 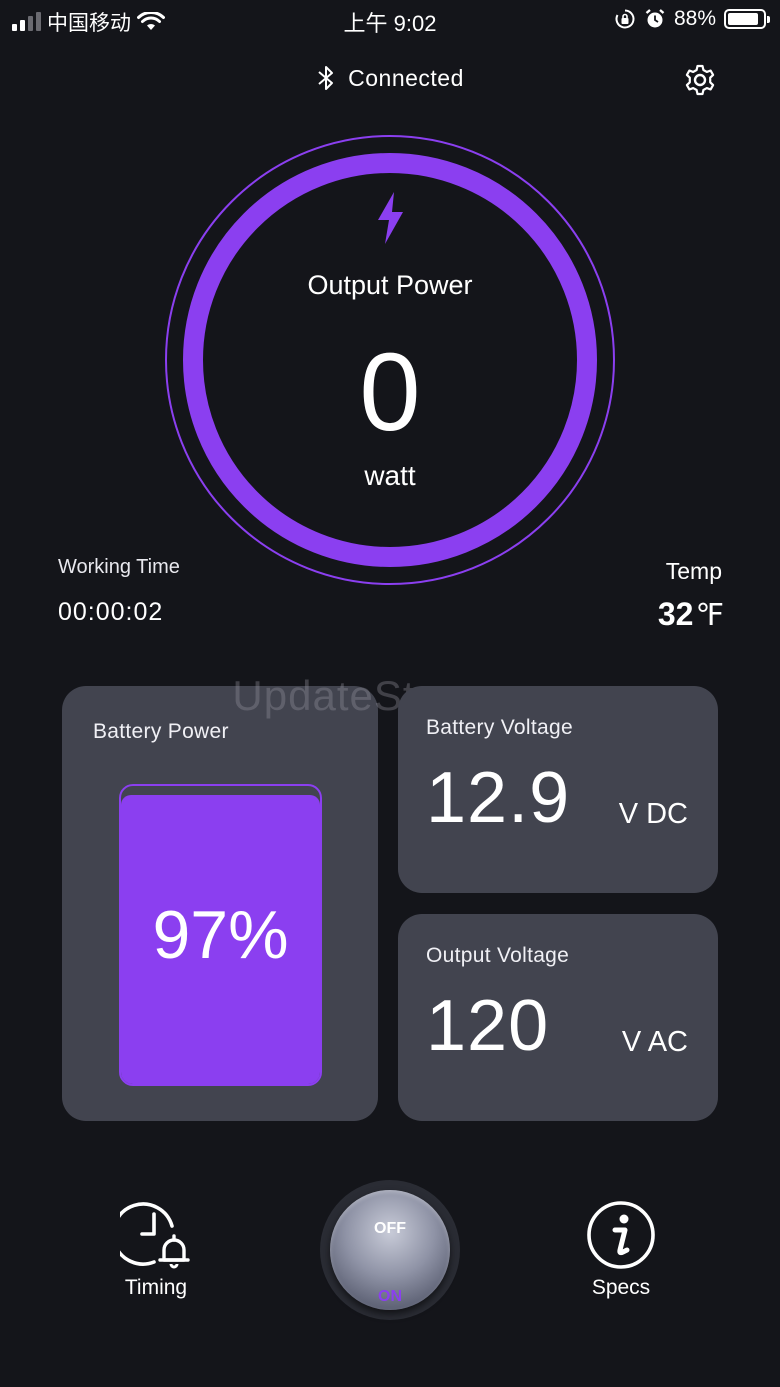 I want to click on output-voltage-value: 120, so click(x=488, y=1026).